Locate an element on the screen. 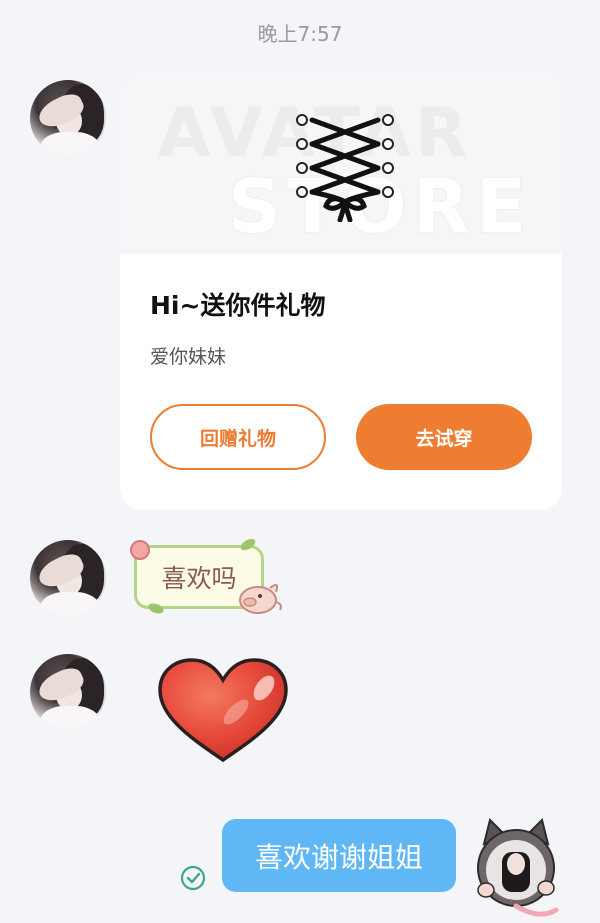 The width and height of the screenshot is (600, 923). return-gift-button: 回赠礼物 is located at coordinates (238, 437).